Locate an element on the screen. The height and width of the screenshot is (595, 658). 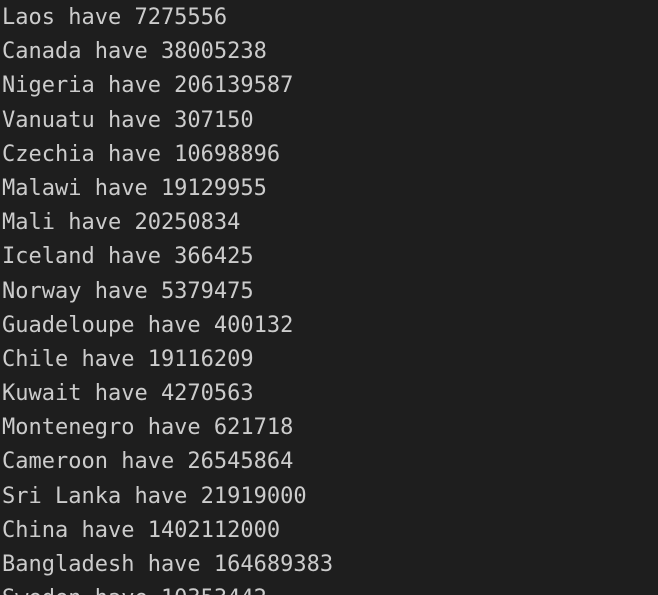
output-line: Montenegro have 621718 is located at coordinates (148, 428).